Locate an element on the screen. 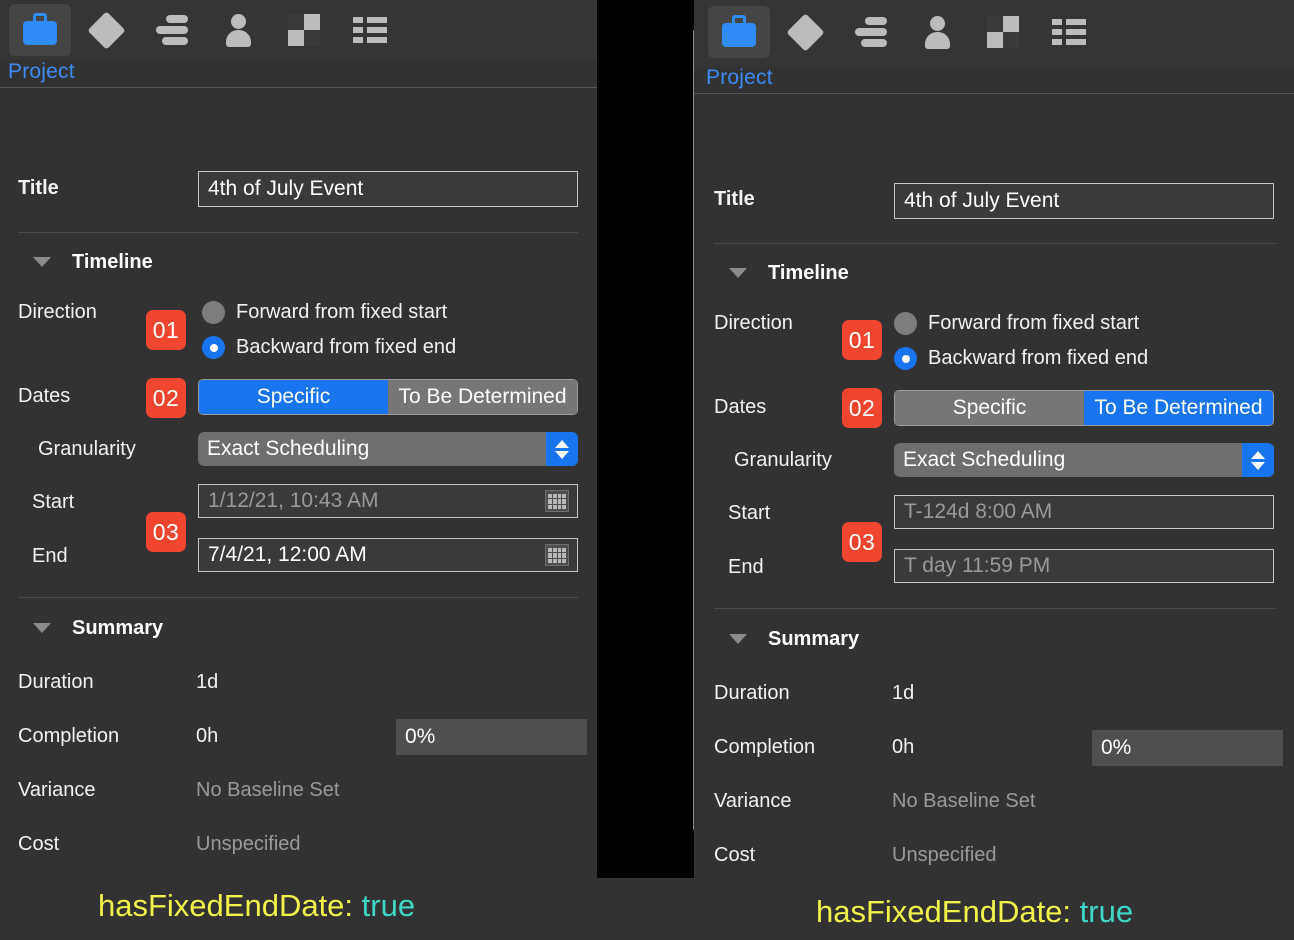 The width and height of the screenshot is (1294, 940). annotation-key-1: hasFixedEndDate: is located at coordinates (944, 911).